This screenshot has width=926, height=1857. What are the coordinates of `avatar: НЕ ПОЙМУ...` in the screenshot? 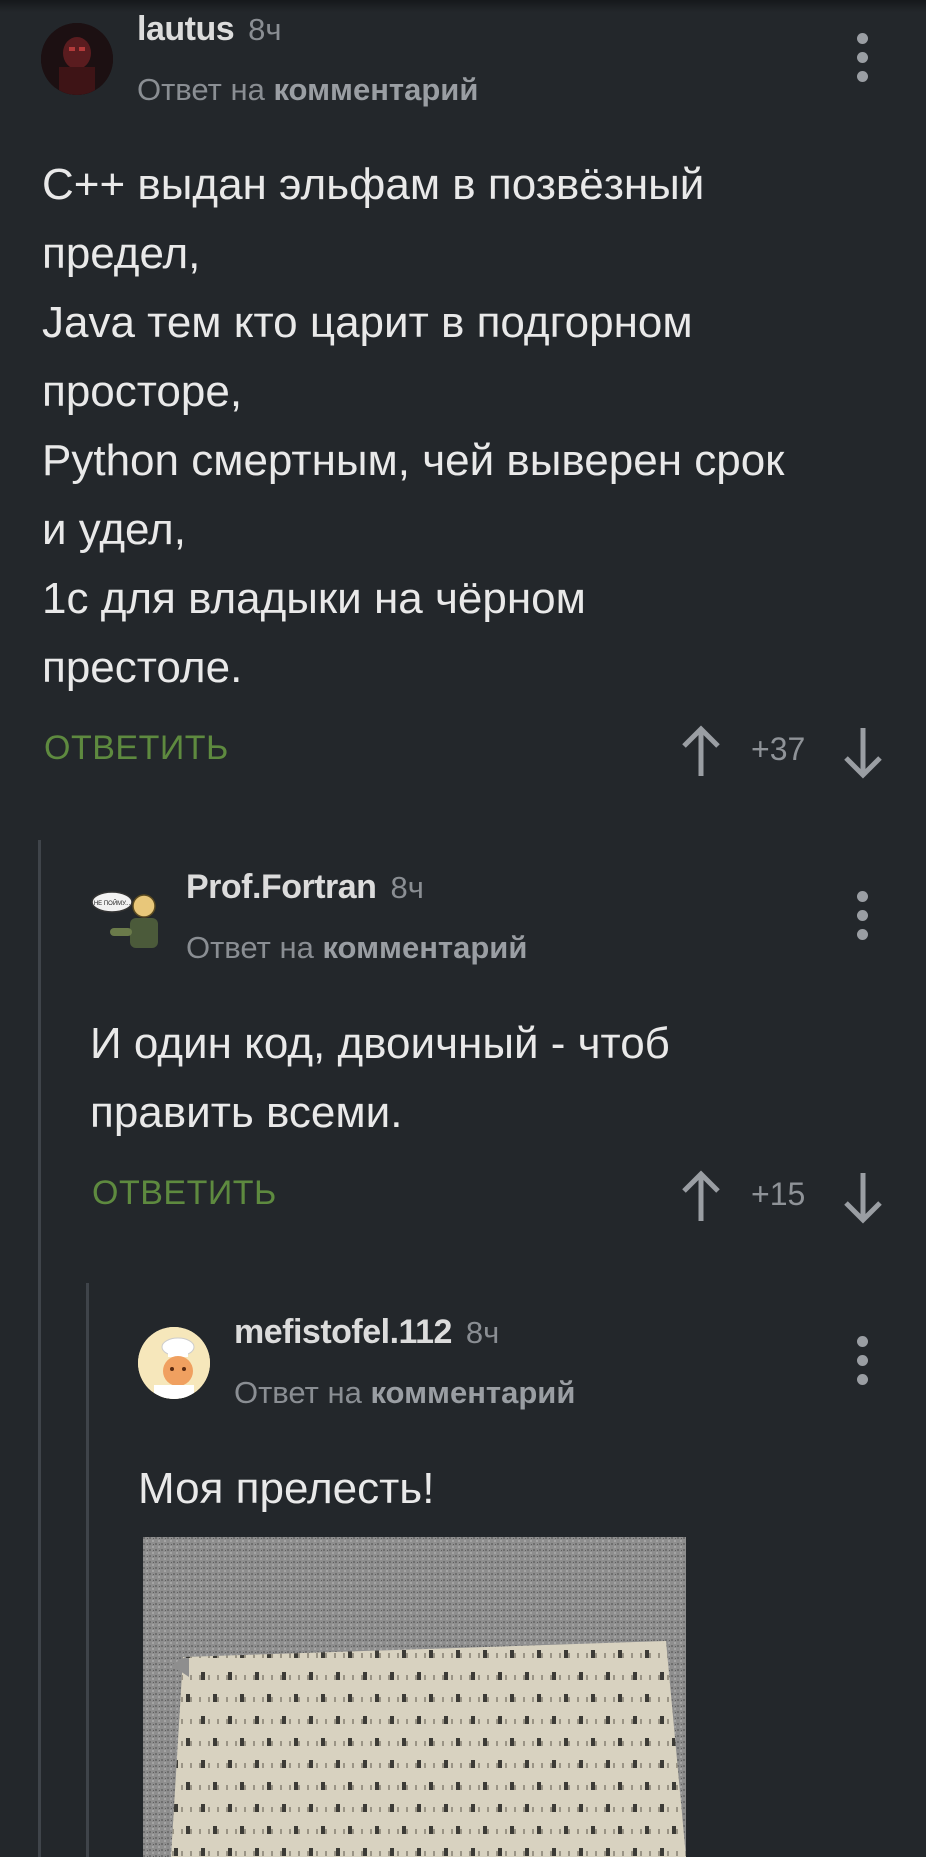 It's located at (126, 916).